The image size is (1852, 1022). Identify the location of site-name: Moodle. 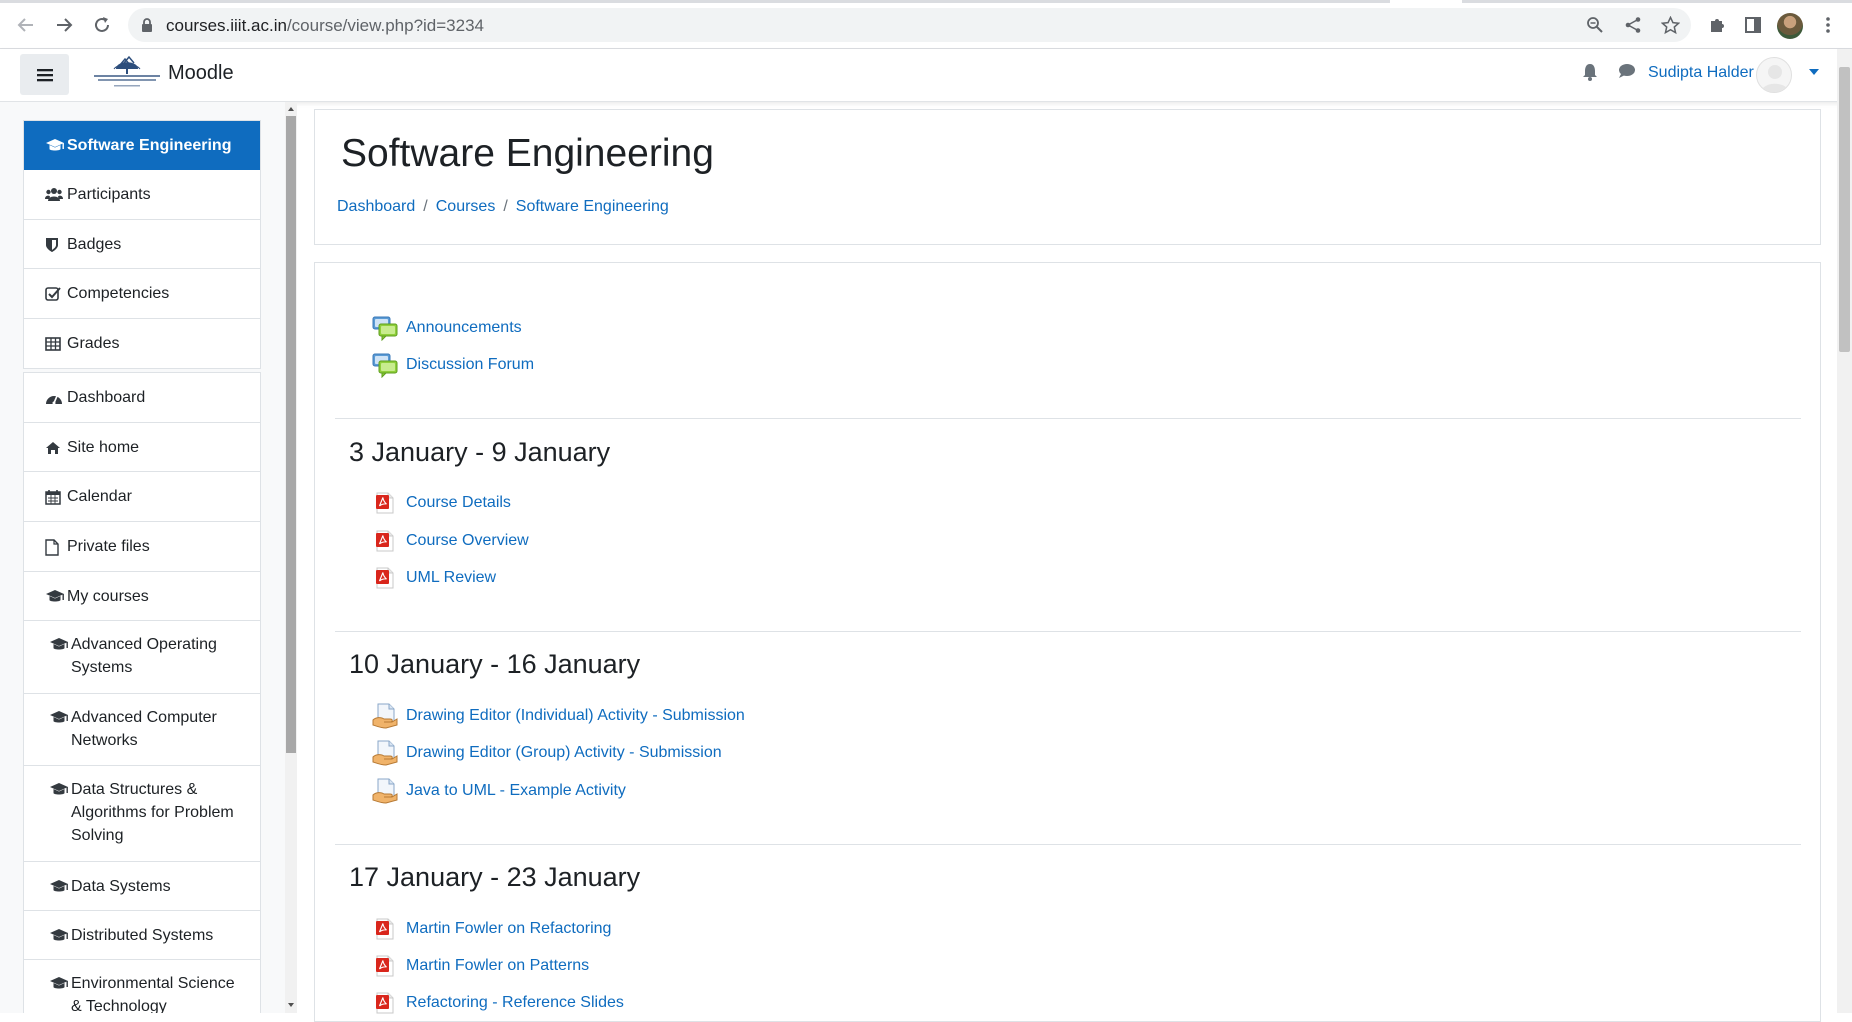
(201, 73).